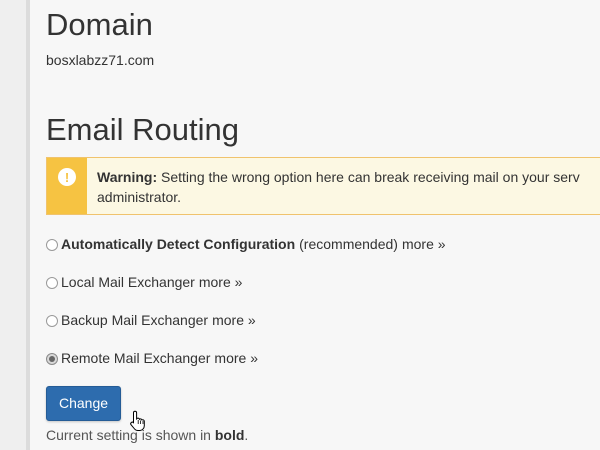 Image resolution: width=600 pixels, height=450 pixels. What do you see at coordinates (178, 244) in the screenshot?
I see `option-automatic-label: Automatically Detect Configuration` at bounding box center [178, 244].